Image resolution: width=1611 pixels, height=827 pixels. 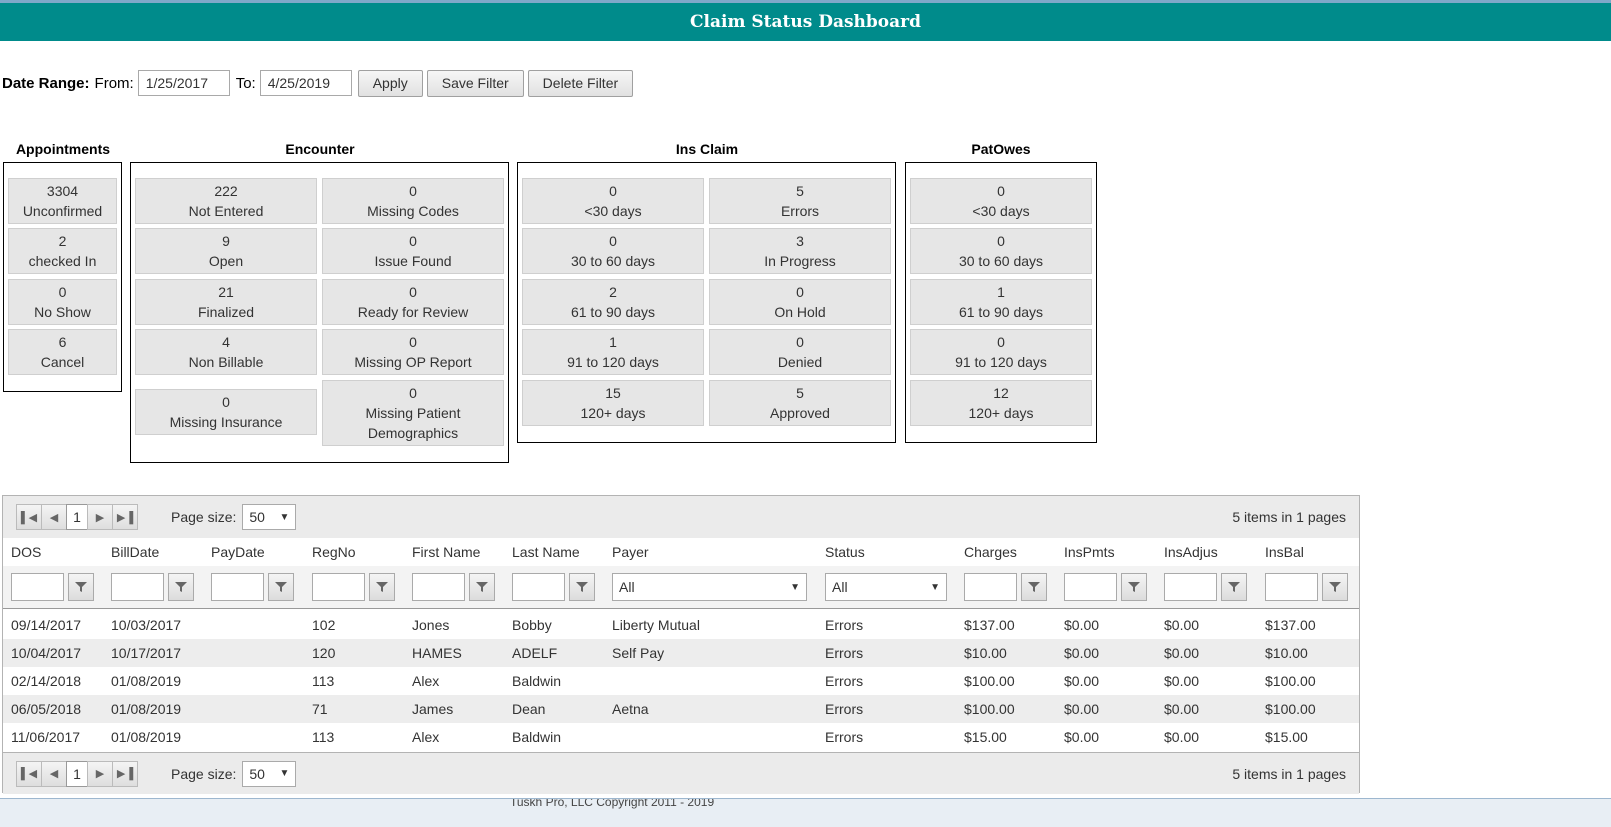 I want to click on cell-first-name: James, so click(x=433, y=709).